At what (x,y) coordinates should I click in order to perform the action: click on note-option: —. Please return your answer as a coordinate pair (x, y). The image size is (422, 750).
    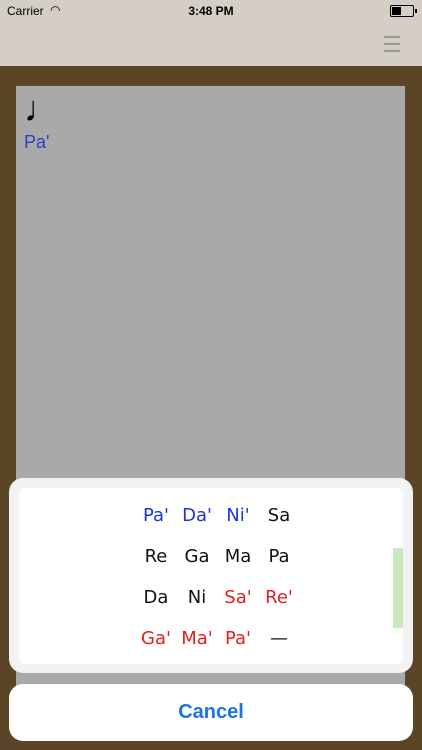
    Looking at the image, I should click on (279, 639).